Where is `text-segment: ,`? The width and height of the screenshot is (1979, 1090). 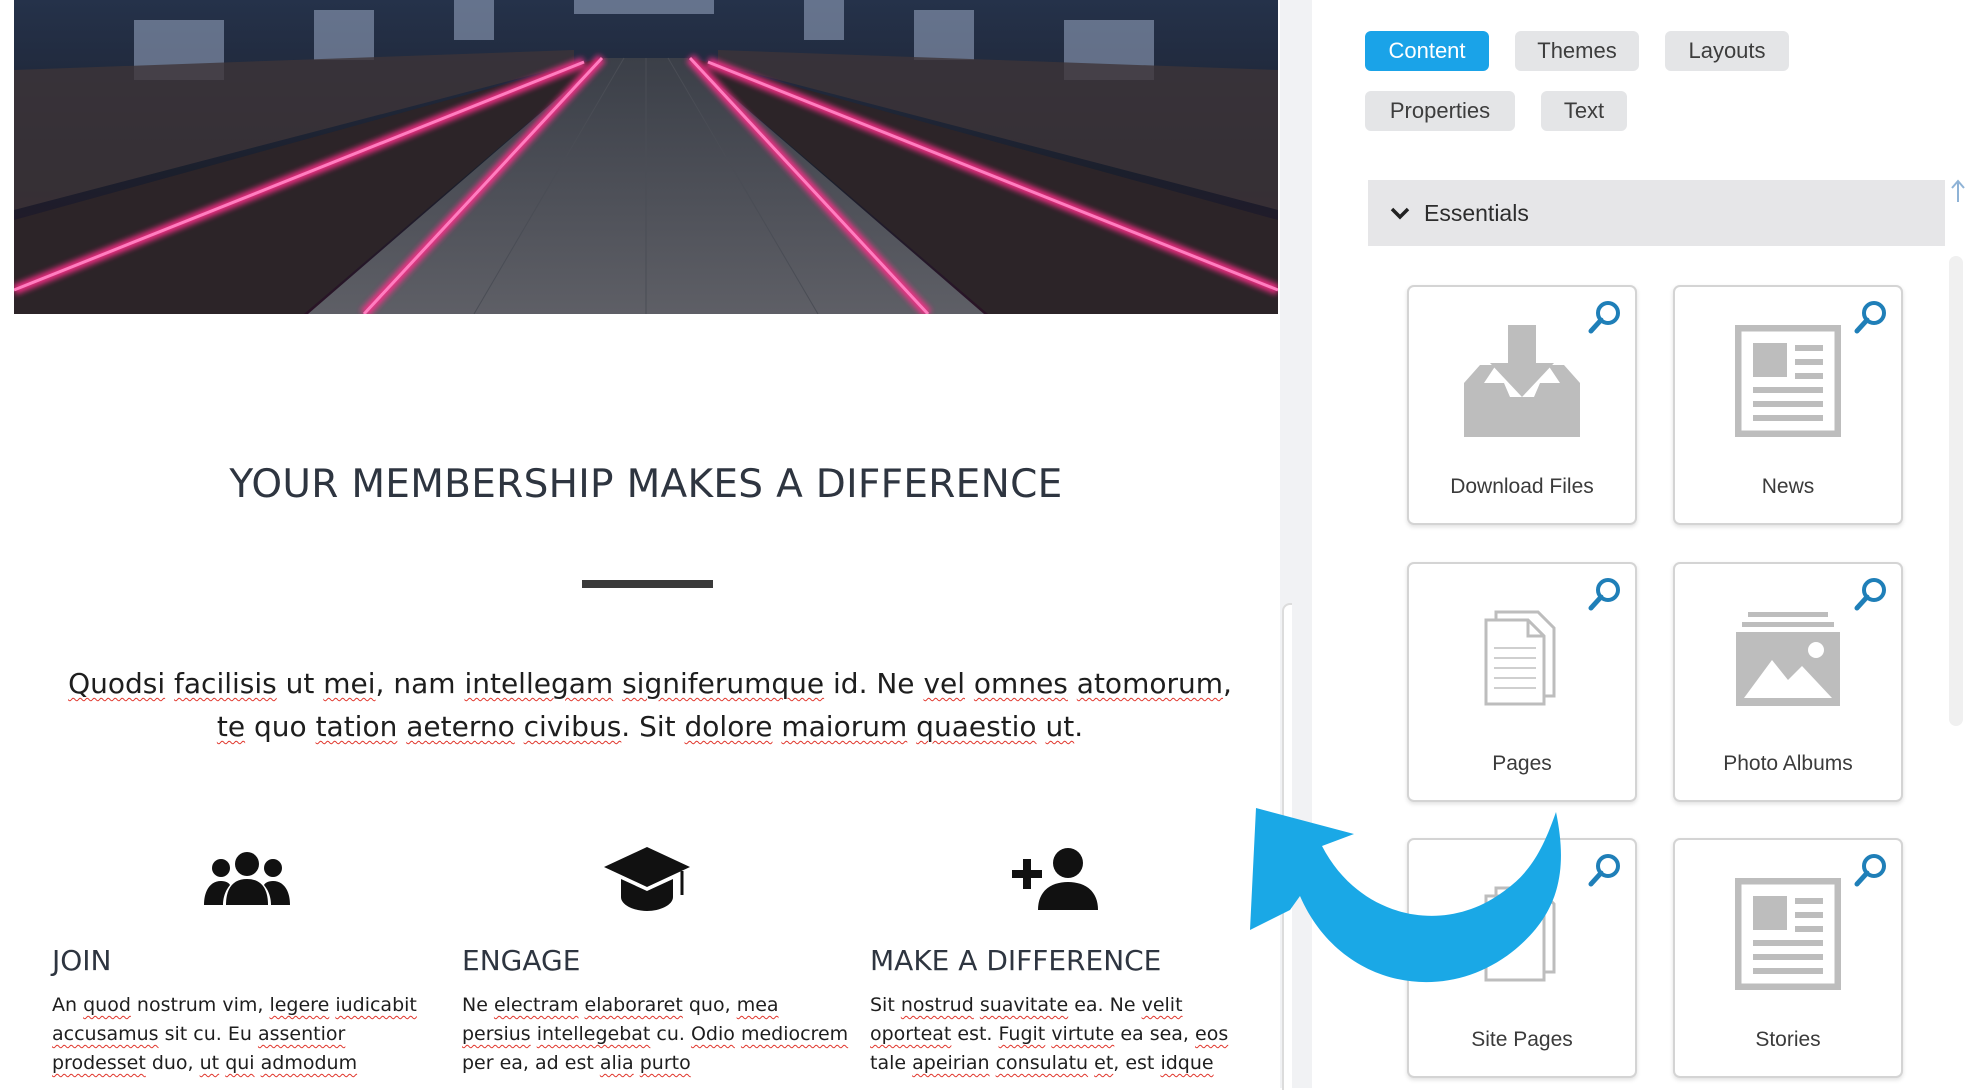 text-segment: , is located at coordinates (1227, 683).